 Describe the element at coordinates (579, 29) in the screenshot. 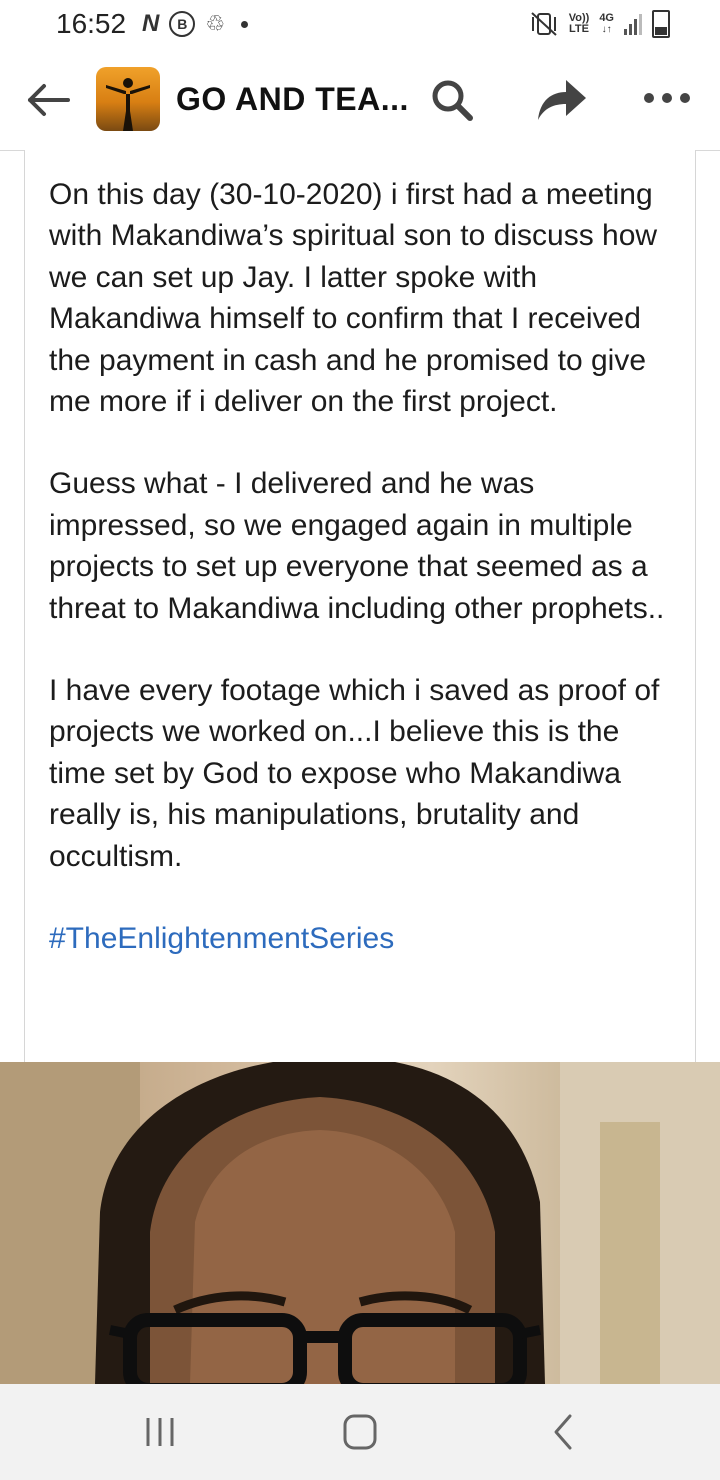

I see `volte-bottom: LTE` at that location.